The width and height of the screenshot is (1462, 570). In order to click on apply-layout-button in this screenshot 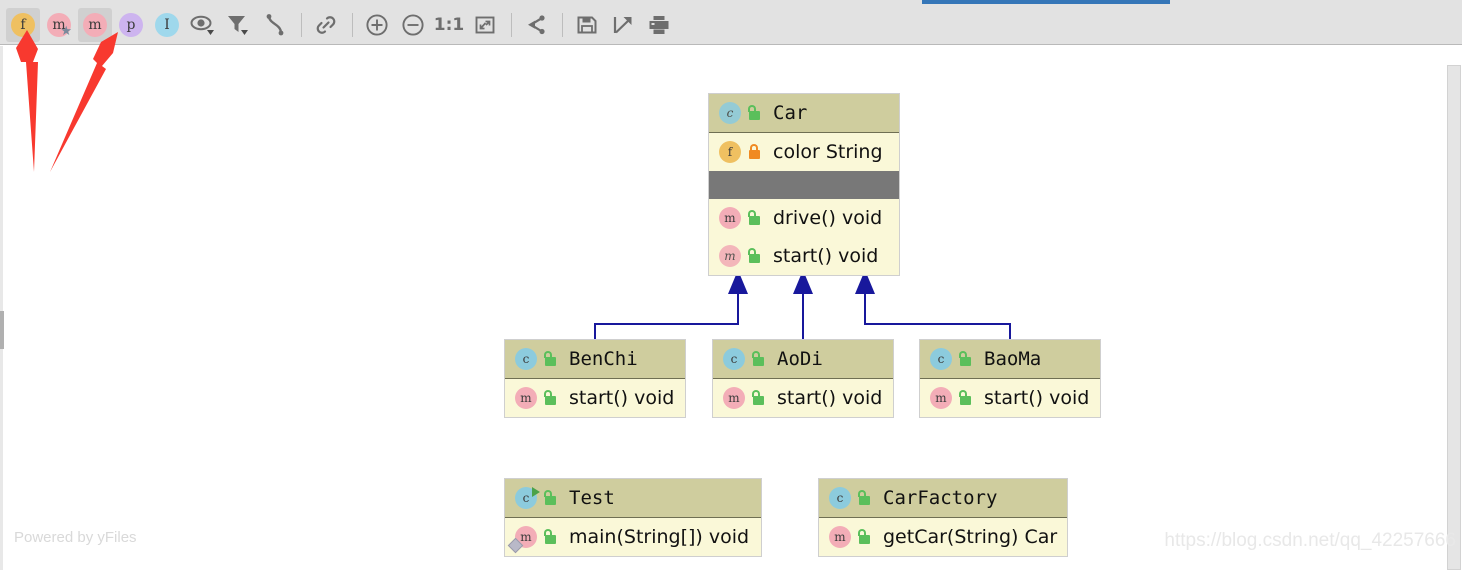, I will do `click(536, 25)`.